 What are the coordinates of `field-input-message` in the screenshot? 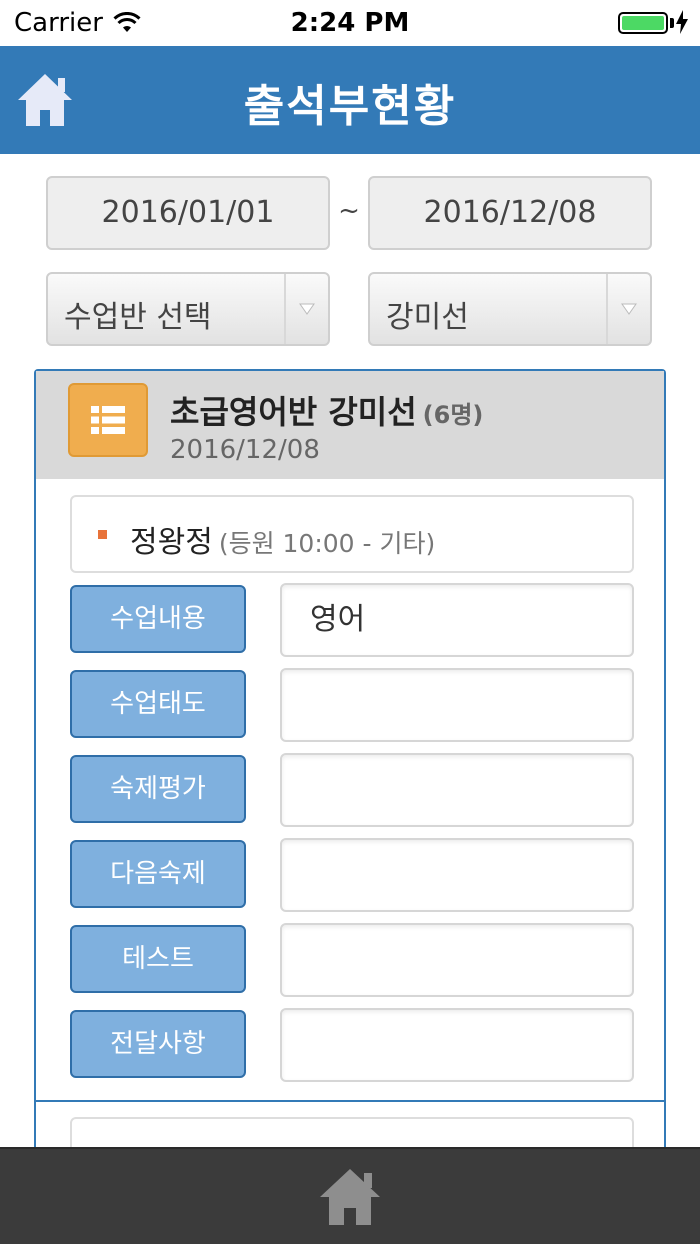 It's located at (457, 1045).